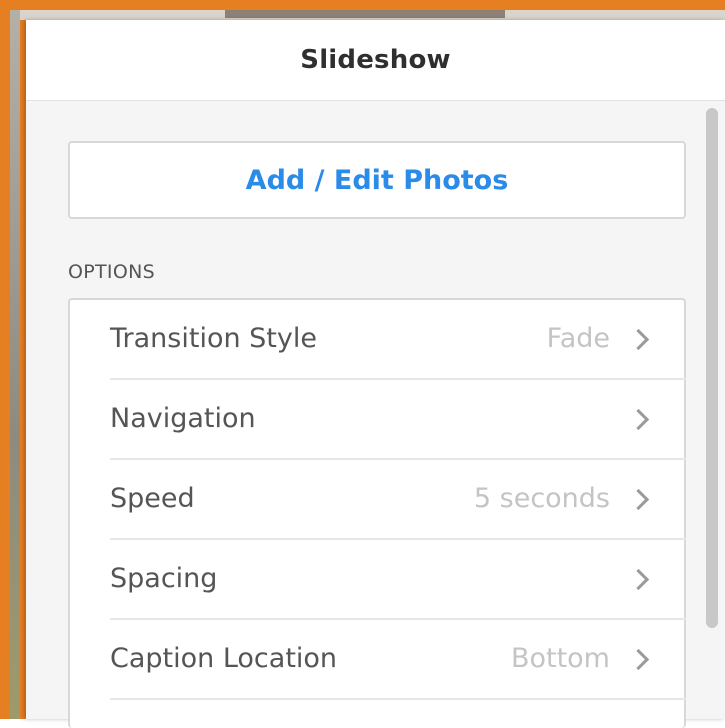  I want to click on option-label: Speed, so click(152, 498).